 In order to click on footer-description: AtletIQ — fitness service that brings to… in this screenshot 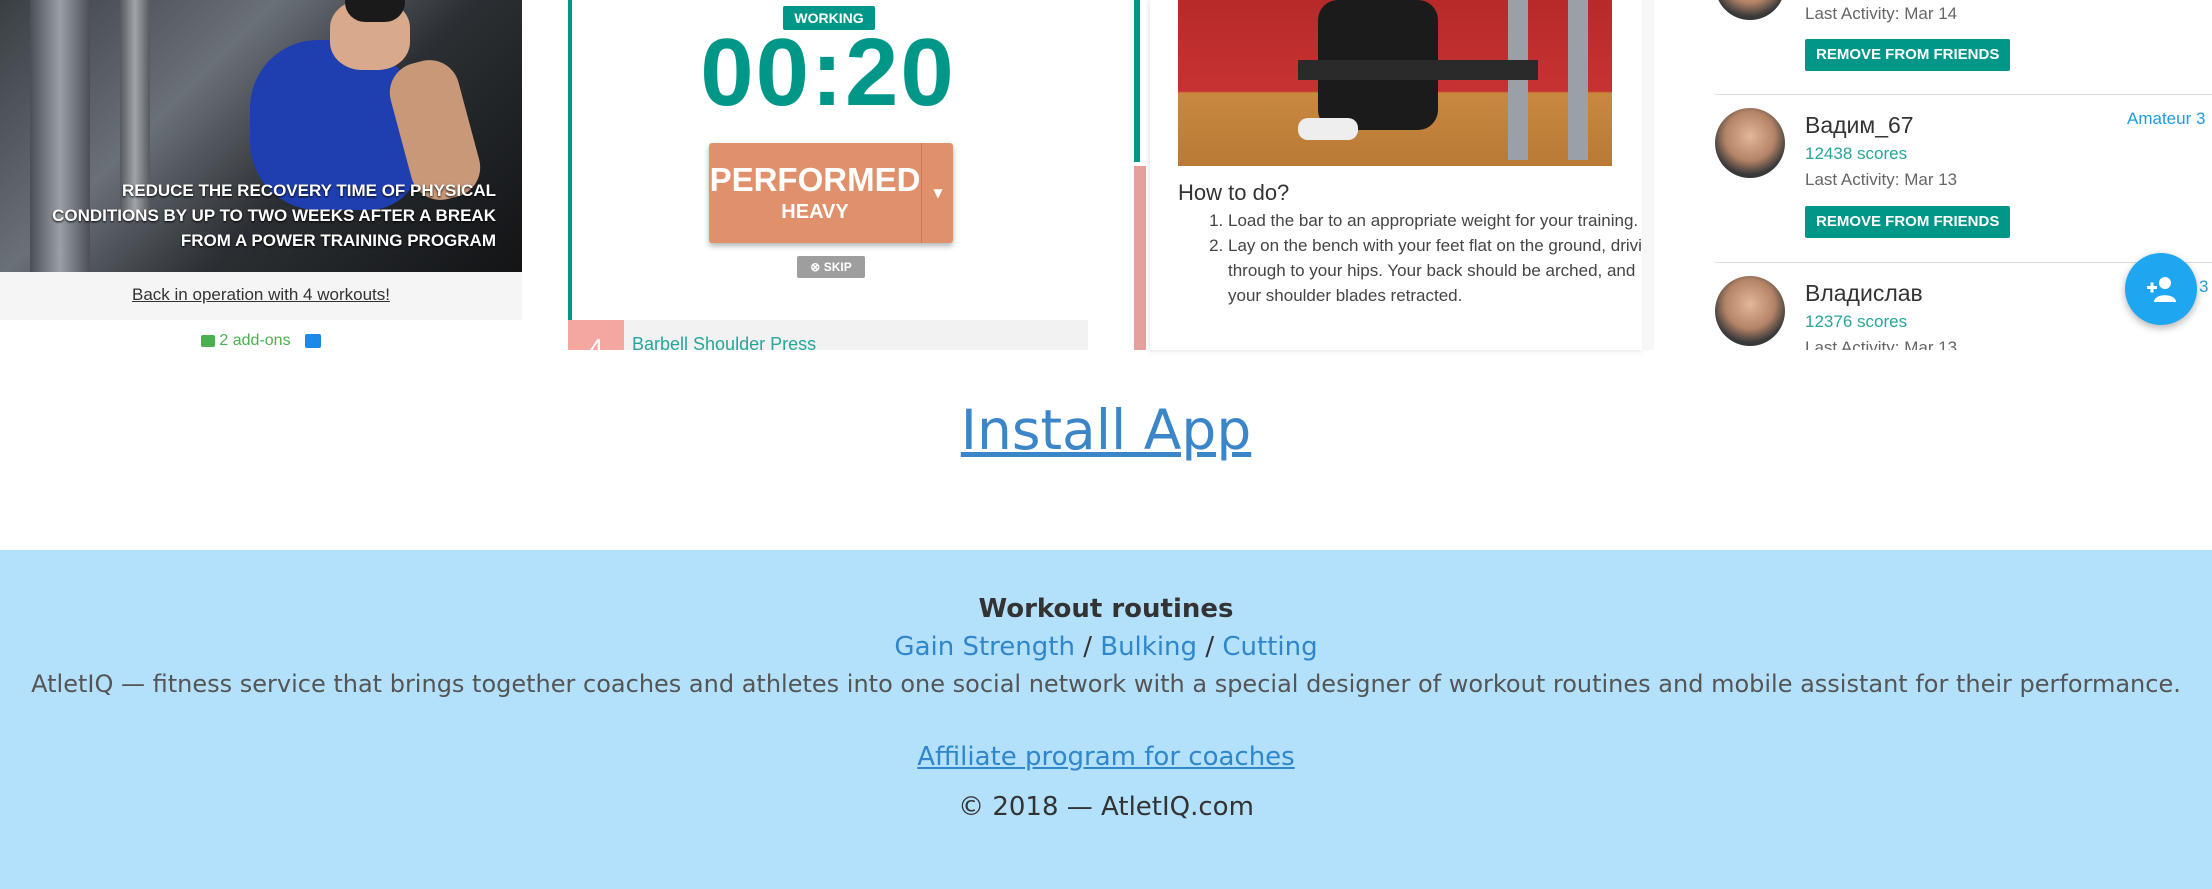, I will do `click(1106, 684)`.